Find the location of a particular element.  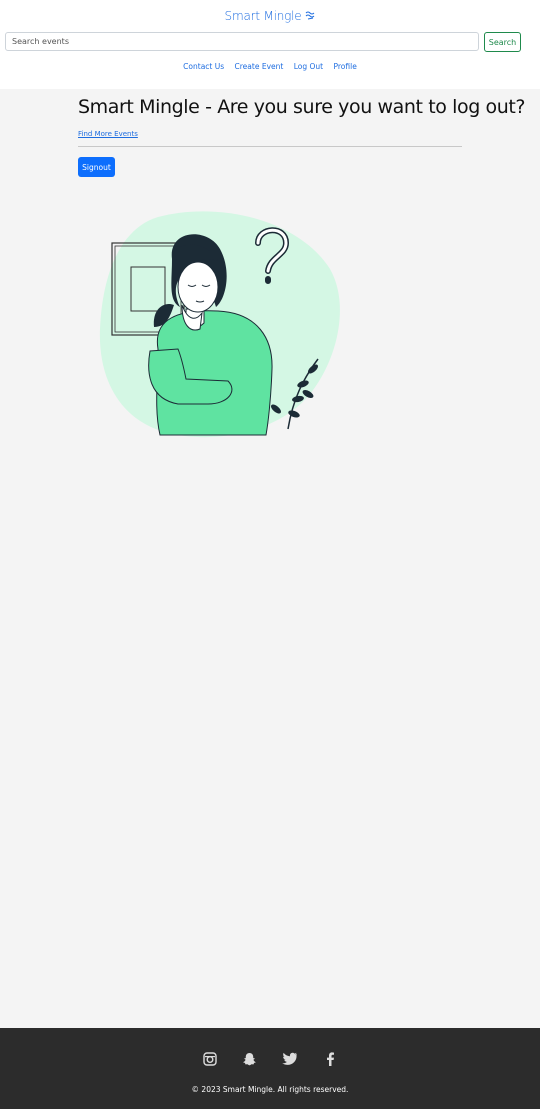

main-nav: Contact Us Create Event Log Out Profile is located at coordinates (270, 66).